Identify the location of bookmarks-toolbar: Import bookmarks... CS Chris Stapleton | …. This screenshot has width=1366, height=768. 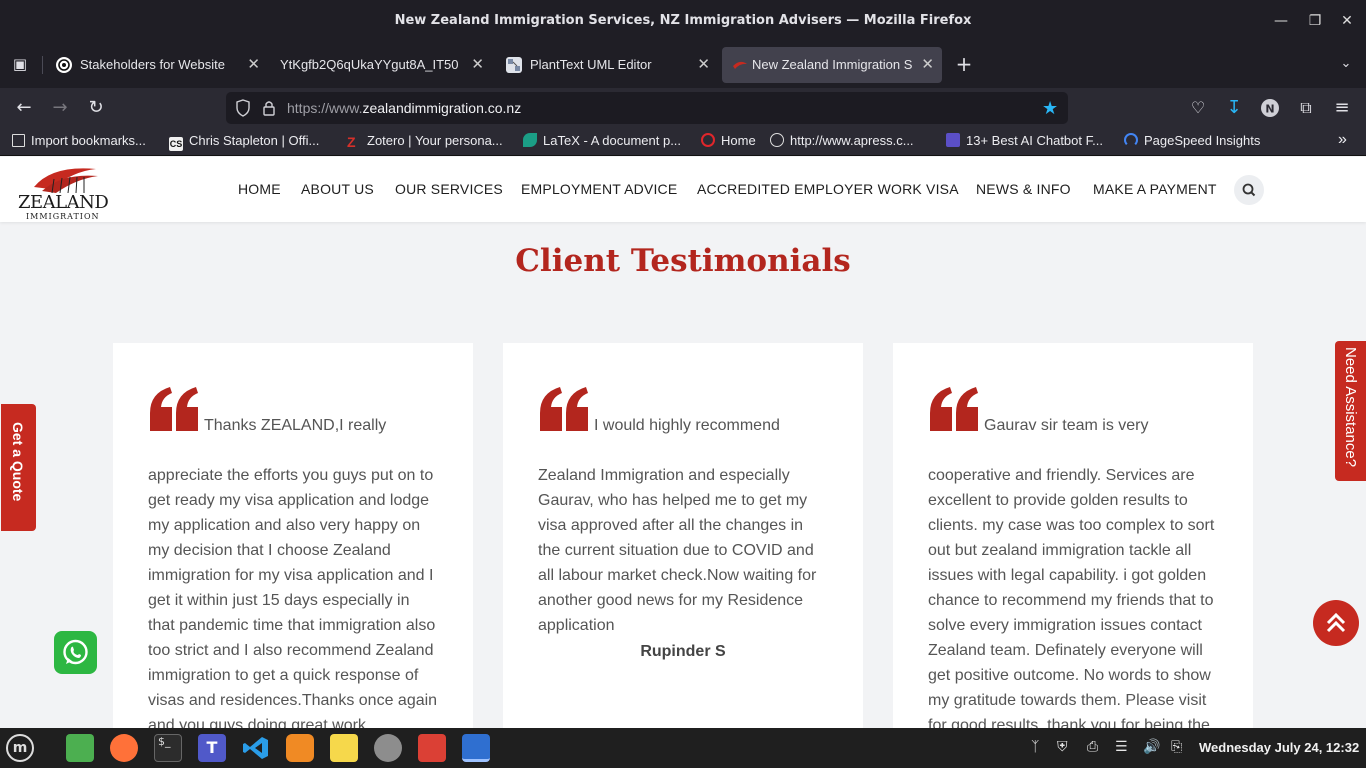
(683, 142).